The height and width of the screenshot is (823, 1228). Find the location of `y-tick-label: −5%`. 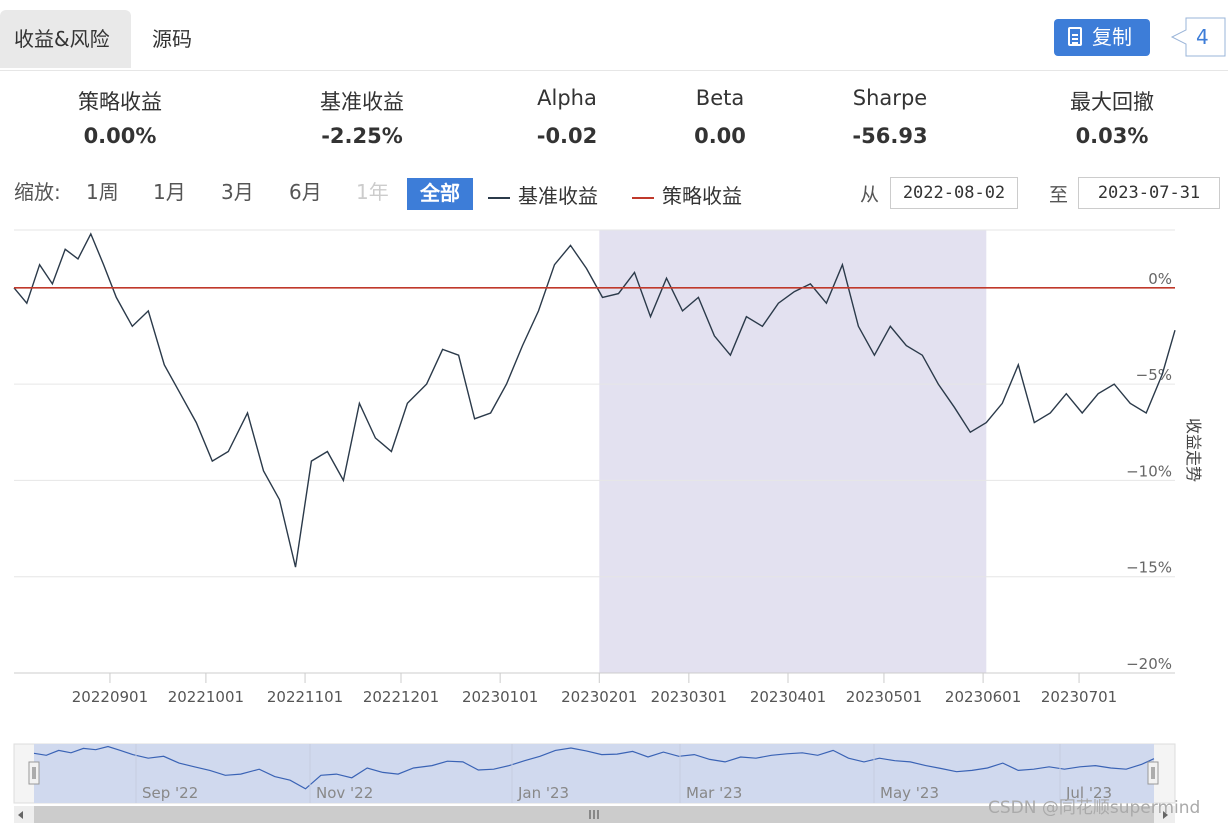

y-tick-label: −5% is located at coordinates (1154, 375).